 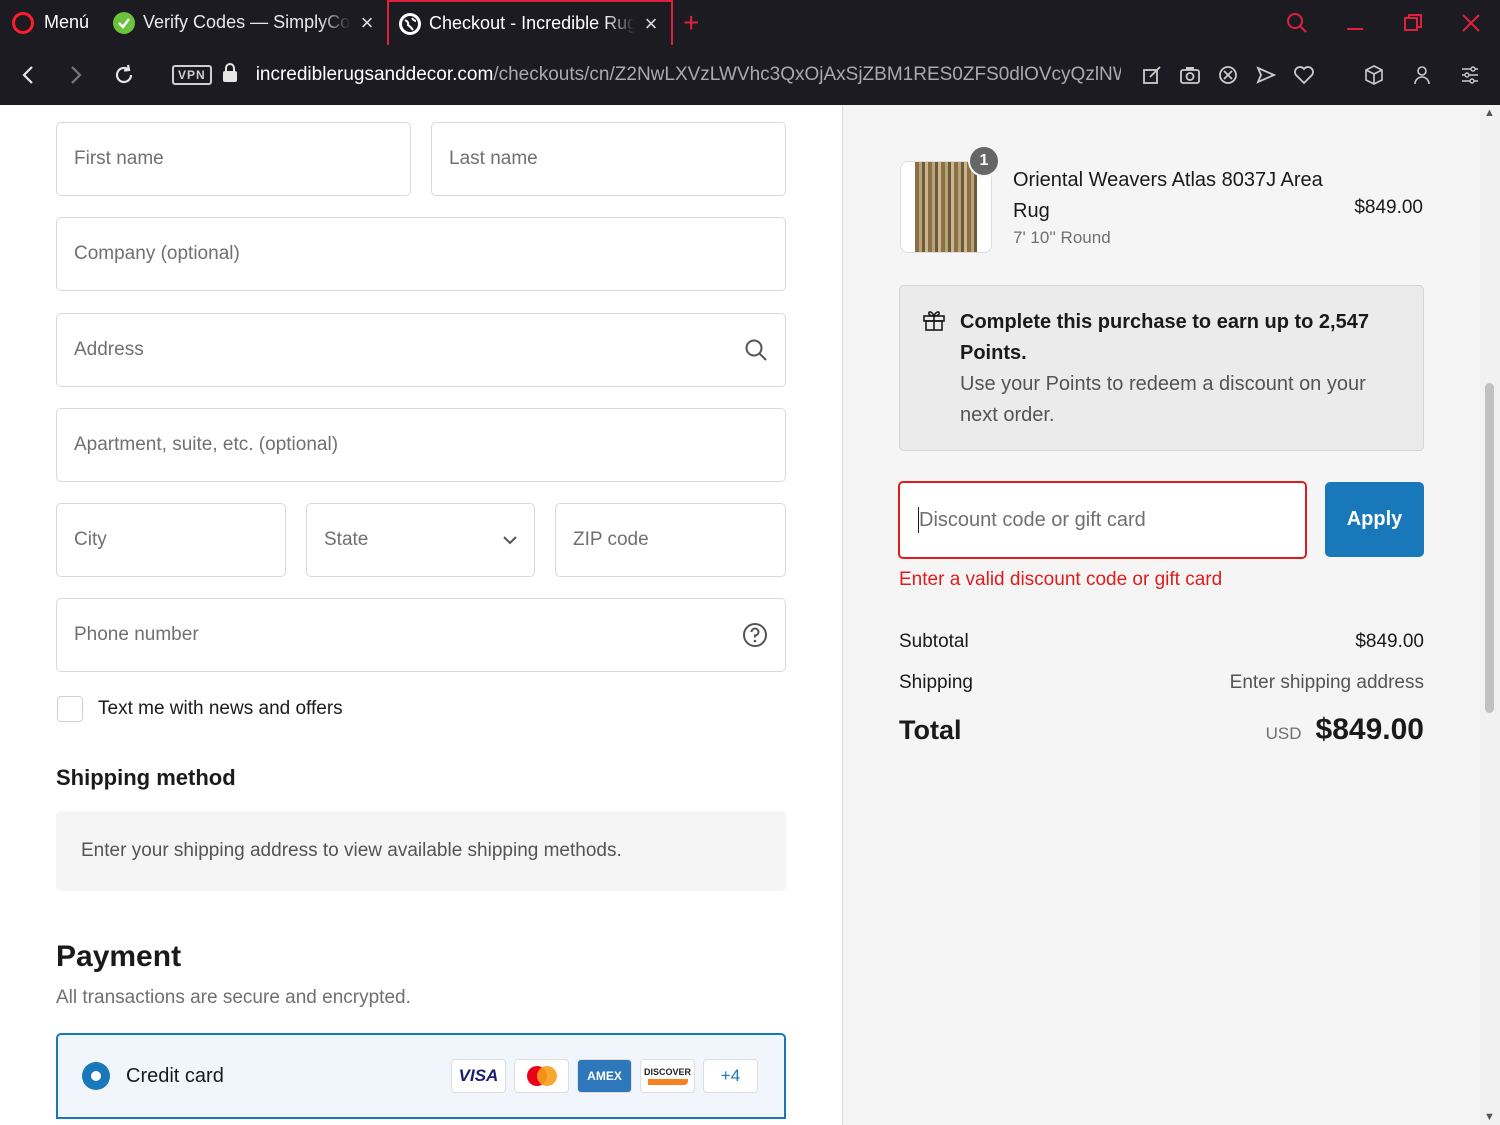 I want to click on extensions-cube-icon, so click(x=1374, y=75).